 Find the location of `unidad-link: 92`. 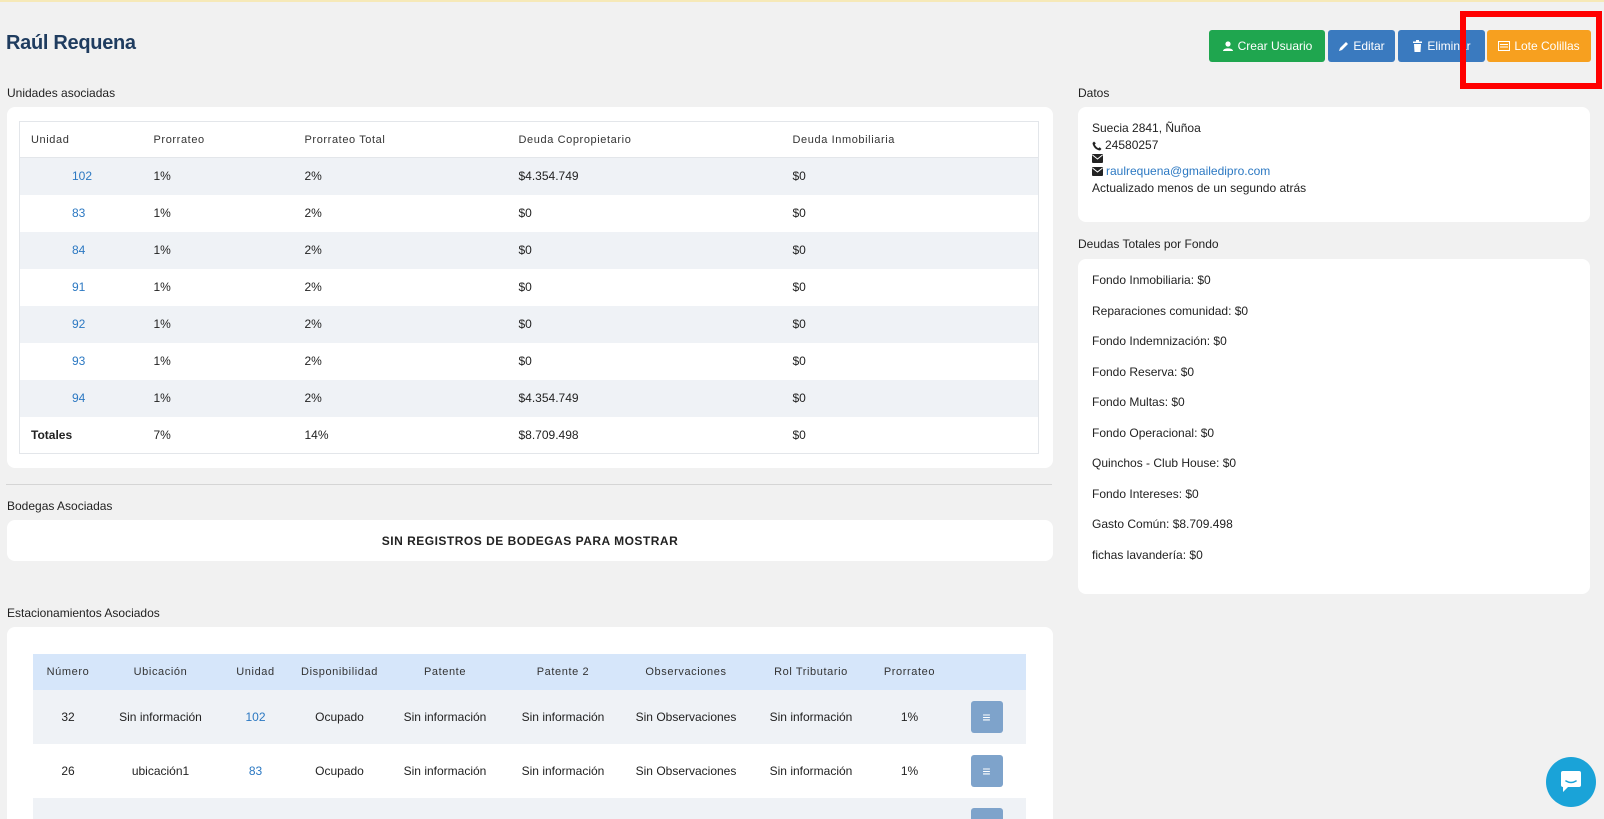

unidad-link: 92 is located at coordinates (81, 324).